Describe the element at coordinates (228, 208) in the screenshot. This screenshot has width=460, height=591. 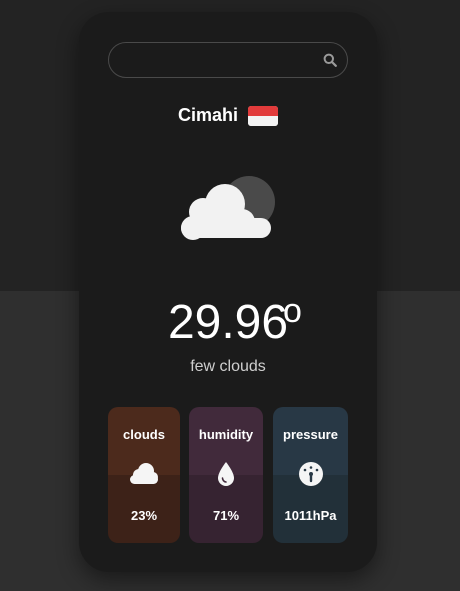
I see `cloud-over-moon-icon` at that location.